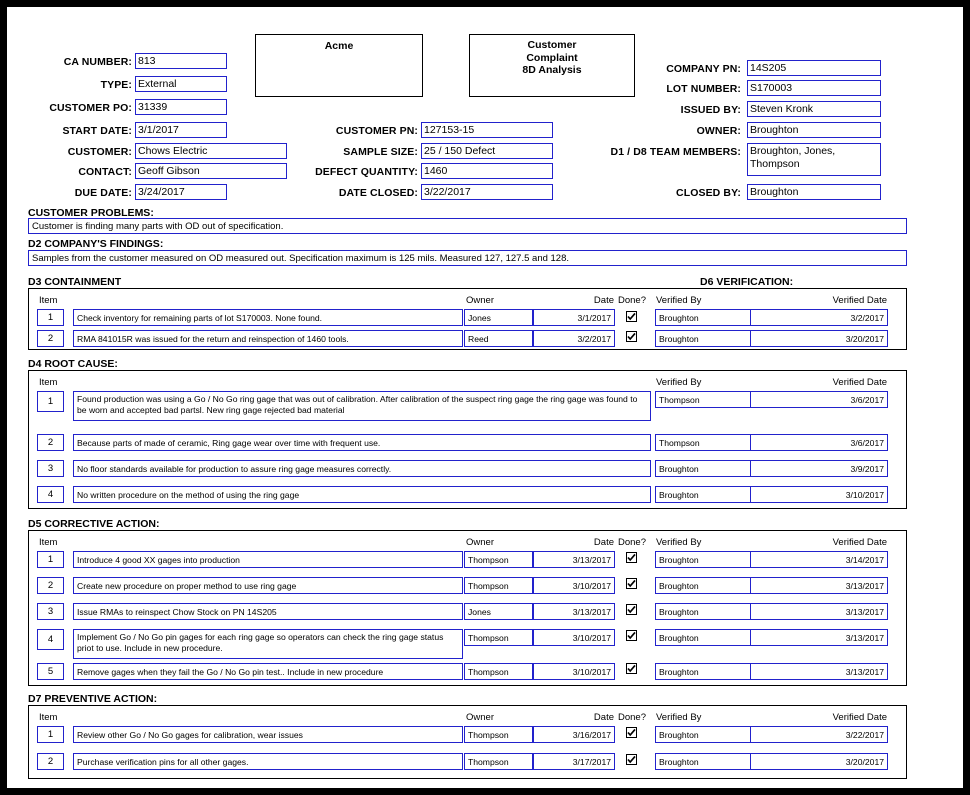  Describe the element at coordinates (703, 317) in the screenshot. I see `d3-row-1-verified-by: Broughton` at that location.